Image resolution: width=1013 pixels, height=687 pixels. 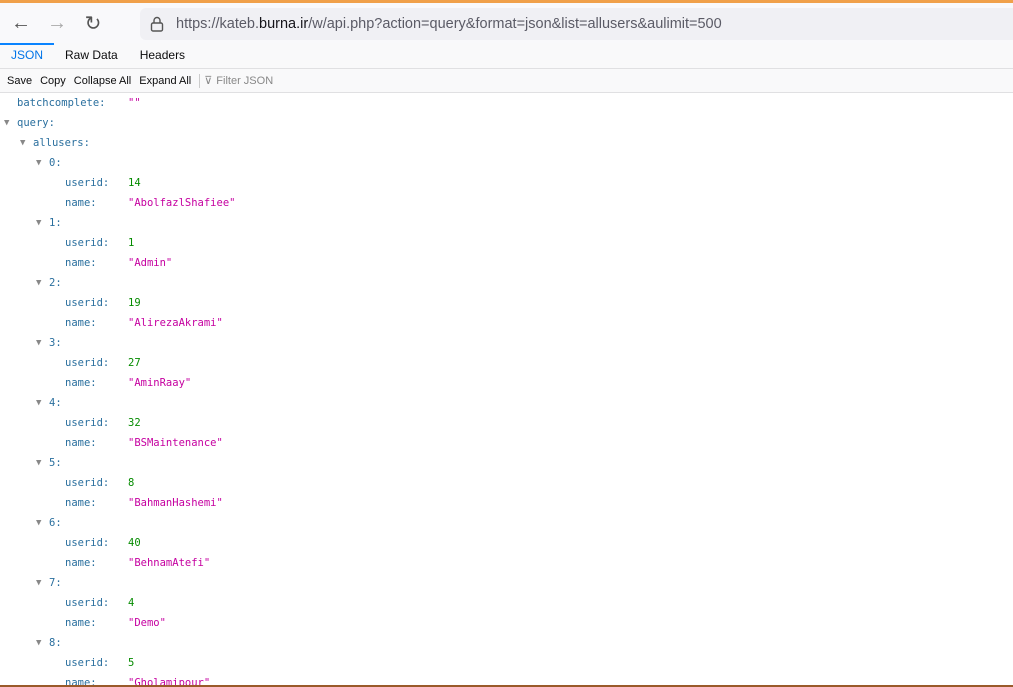 I want to click on json-key: 1:, so click(x=55, y=223).